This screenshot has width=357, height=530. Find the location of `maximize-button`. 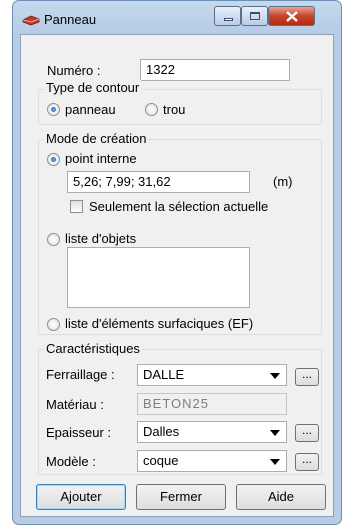

maximize-button is located at coordinates (254, 16).